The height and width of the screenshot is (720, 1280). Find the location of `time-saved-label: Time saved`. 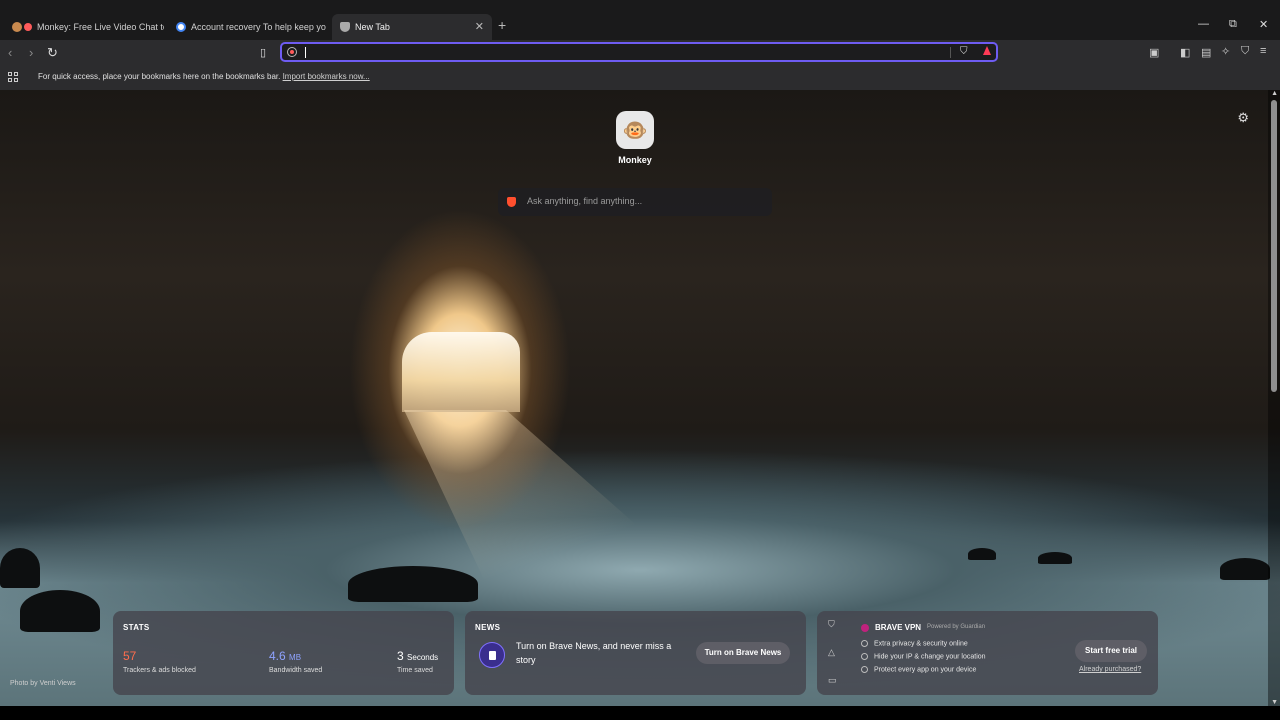

time-saved-label: Time saved is located at coordinates (415, 670).